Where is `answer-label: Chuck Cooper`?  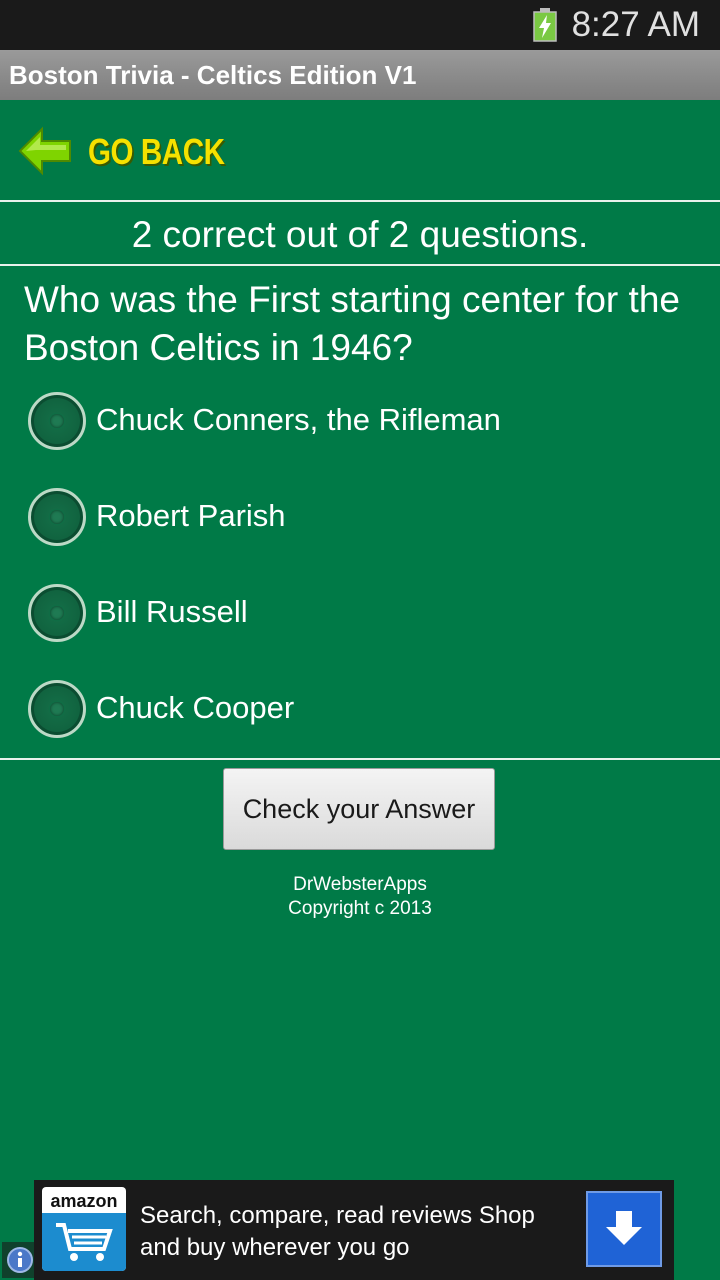 answer-label: Chuck Cooper is located at coordinates (195, 707).